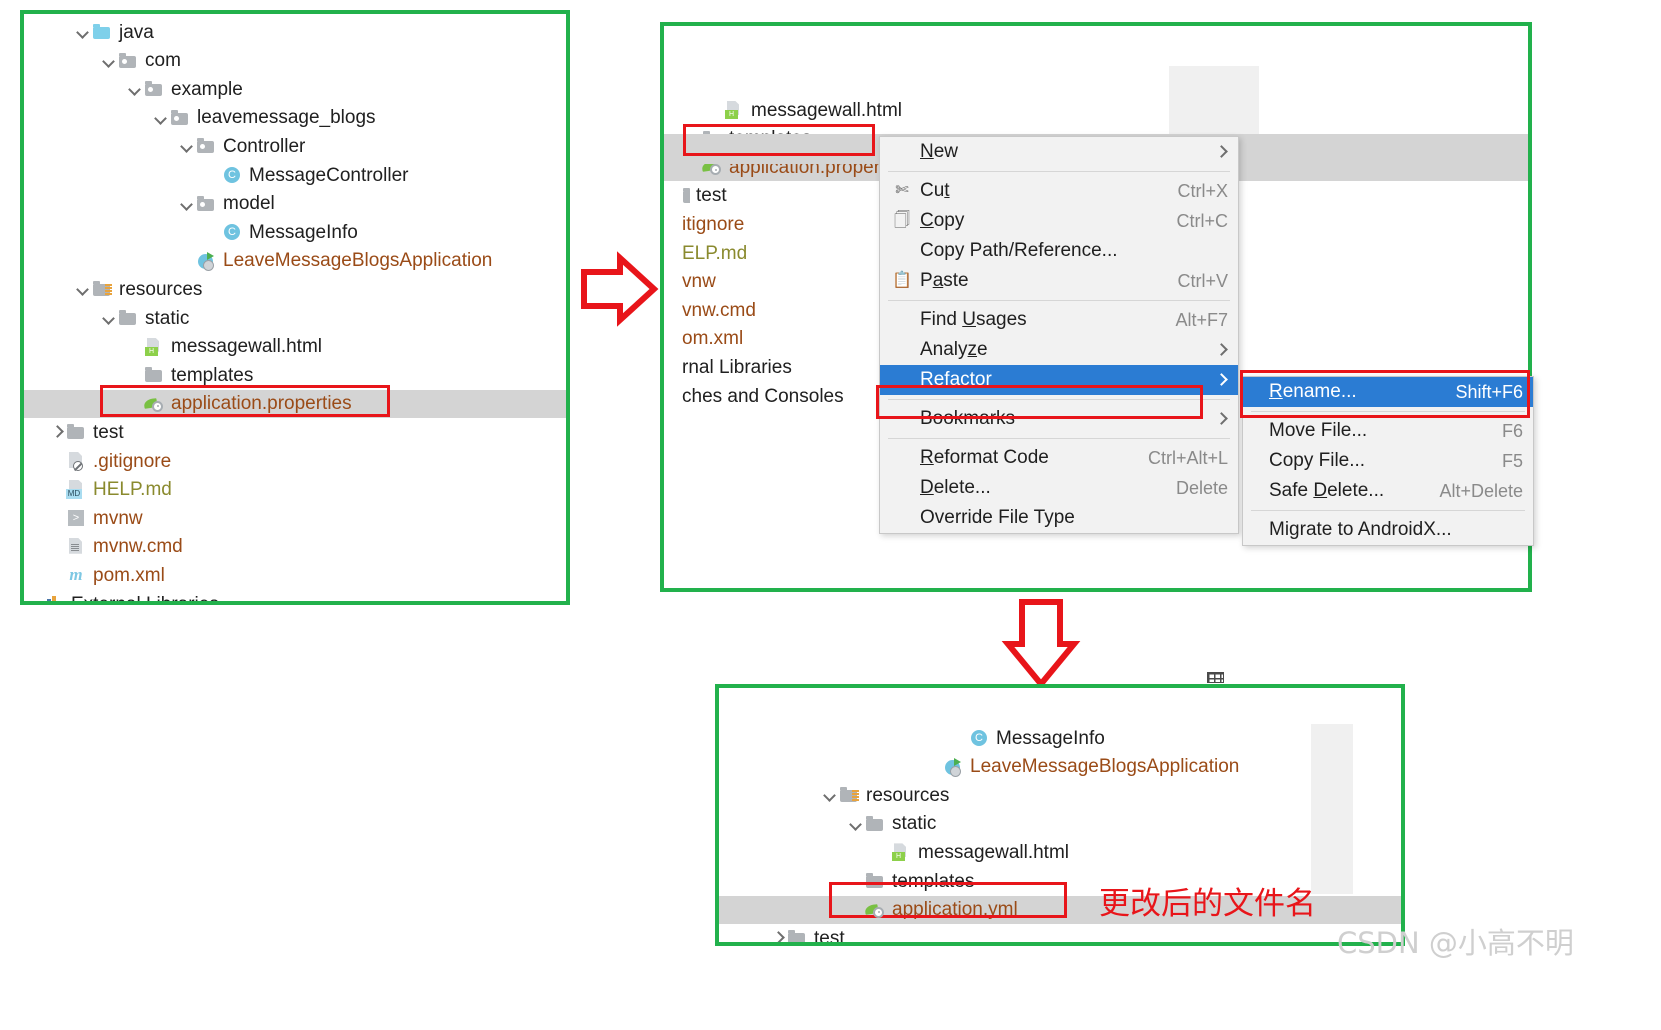 The image size is (1661, 1030). I want to click on tree-row: model, so click(295, 204).